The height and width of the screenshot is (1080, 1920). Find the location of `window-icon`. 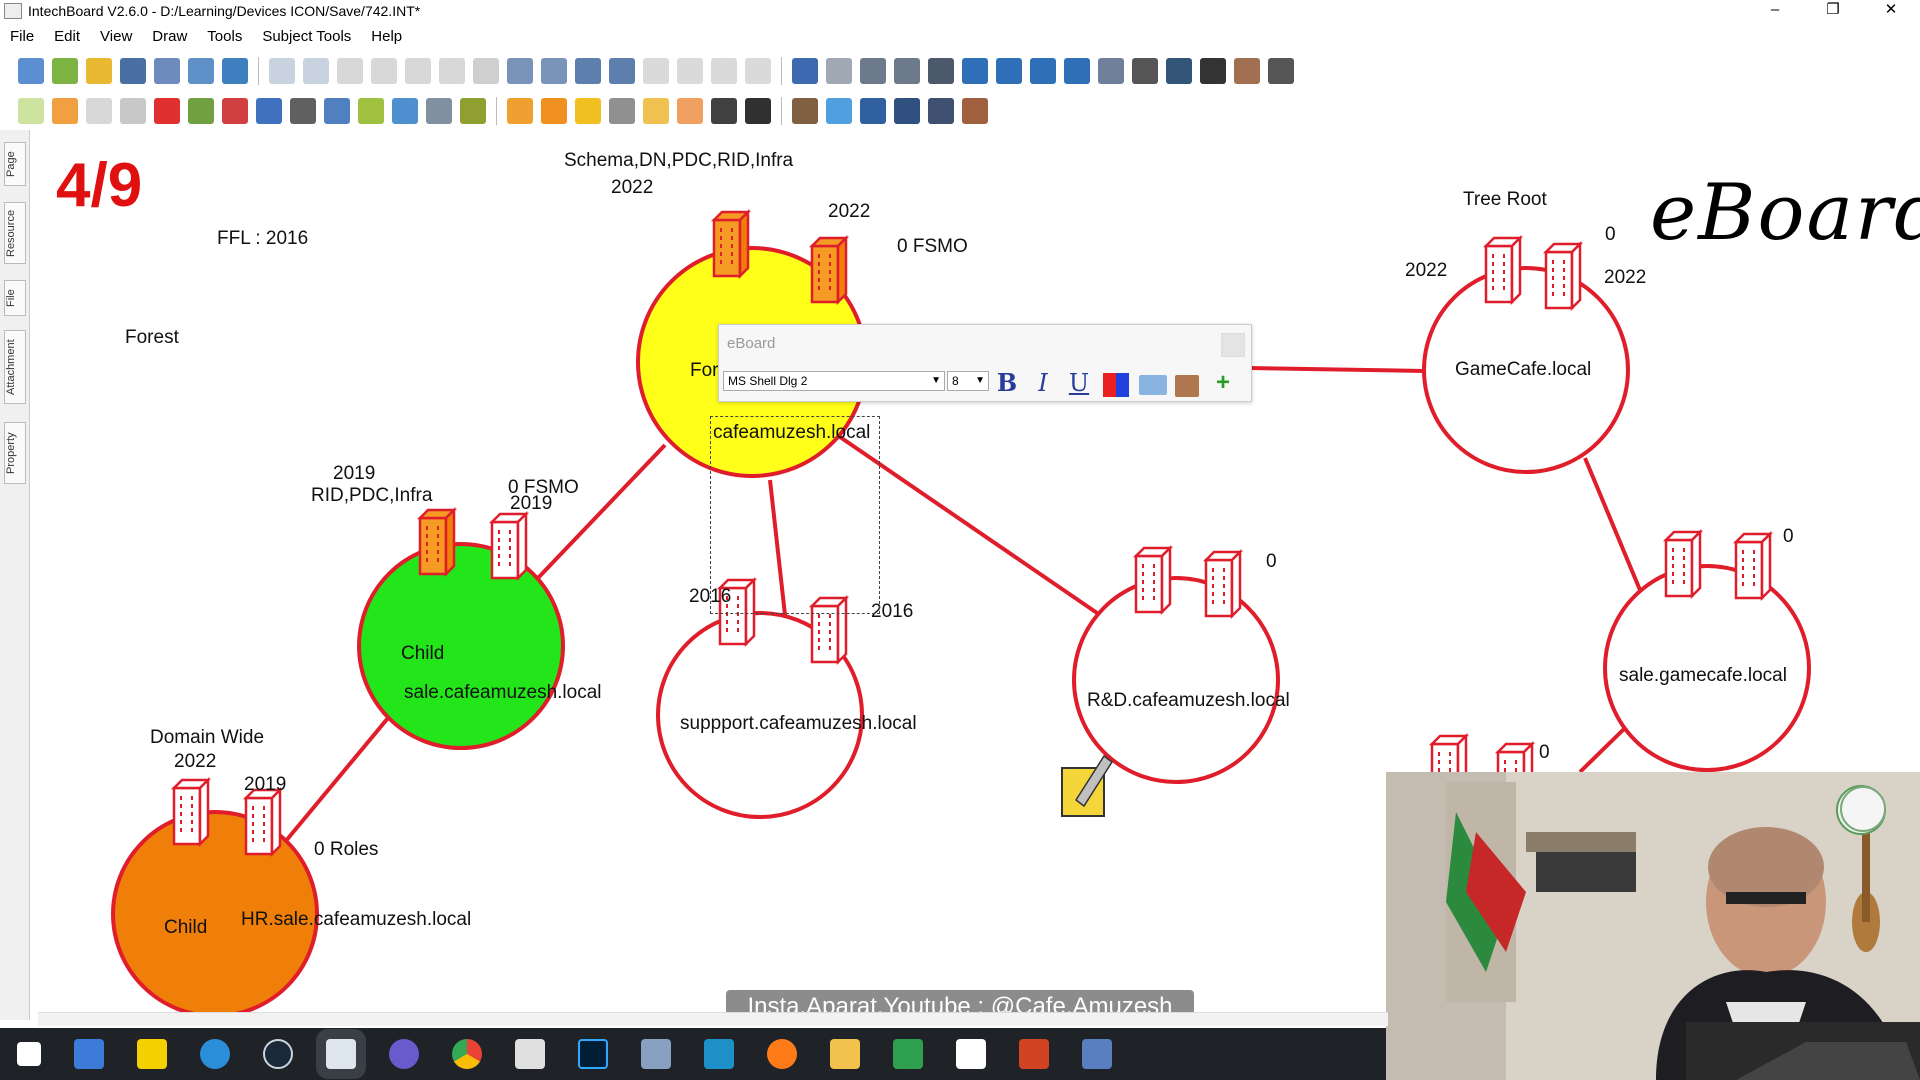

window-icon is located at coordinates (719, 1054).